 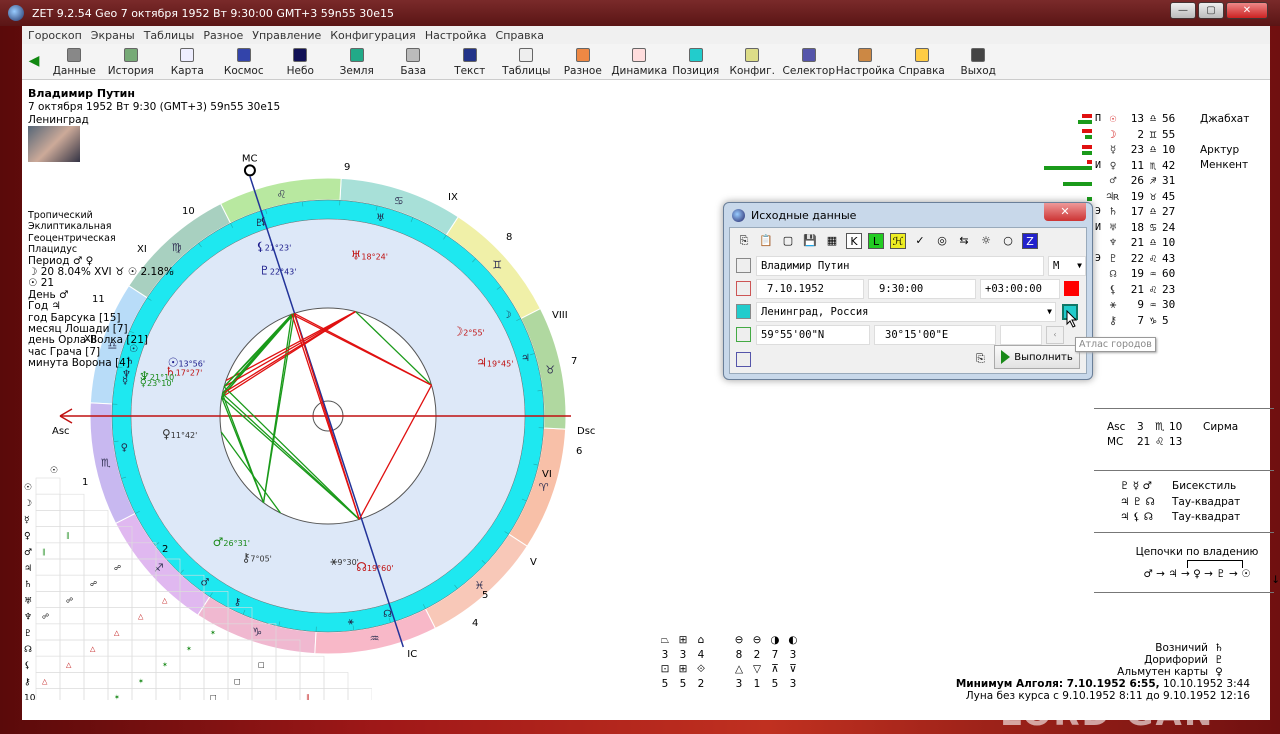 I want to click on toolbar-button: Позиция, so click(x=696, y=62).